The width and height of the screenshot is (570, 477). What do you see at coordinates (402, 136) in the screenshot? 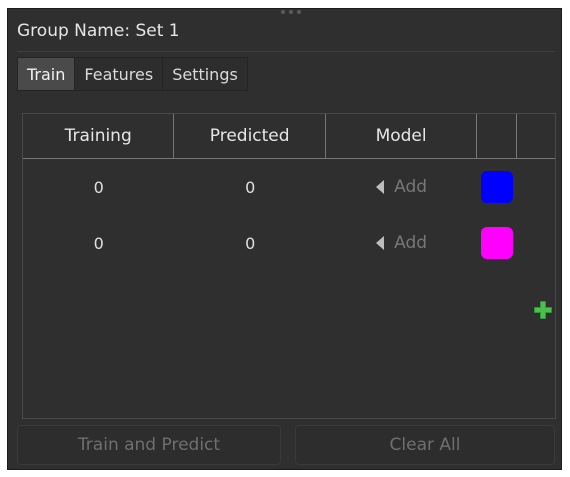
I see `column-header-model: Model` at bounding box center [402, 136].